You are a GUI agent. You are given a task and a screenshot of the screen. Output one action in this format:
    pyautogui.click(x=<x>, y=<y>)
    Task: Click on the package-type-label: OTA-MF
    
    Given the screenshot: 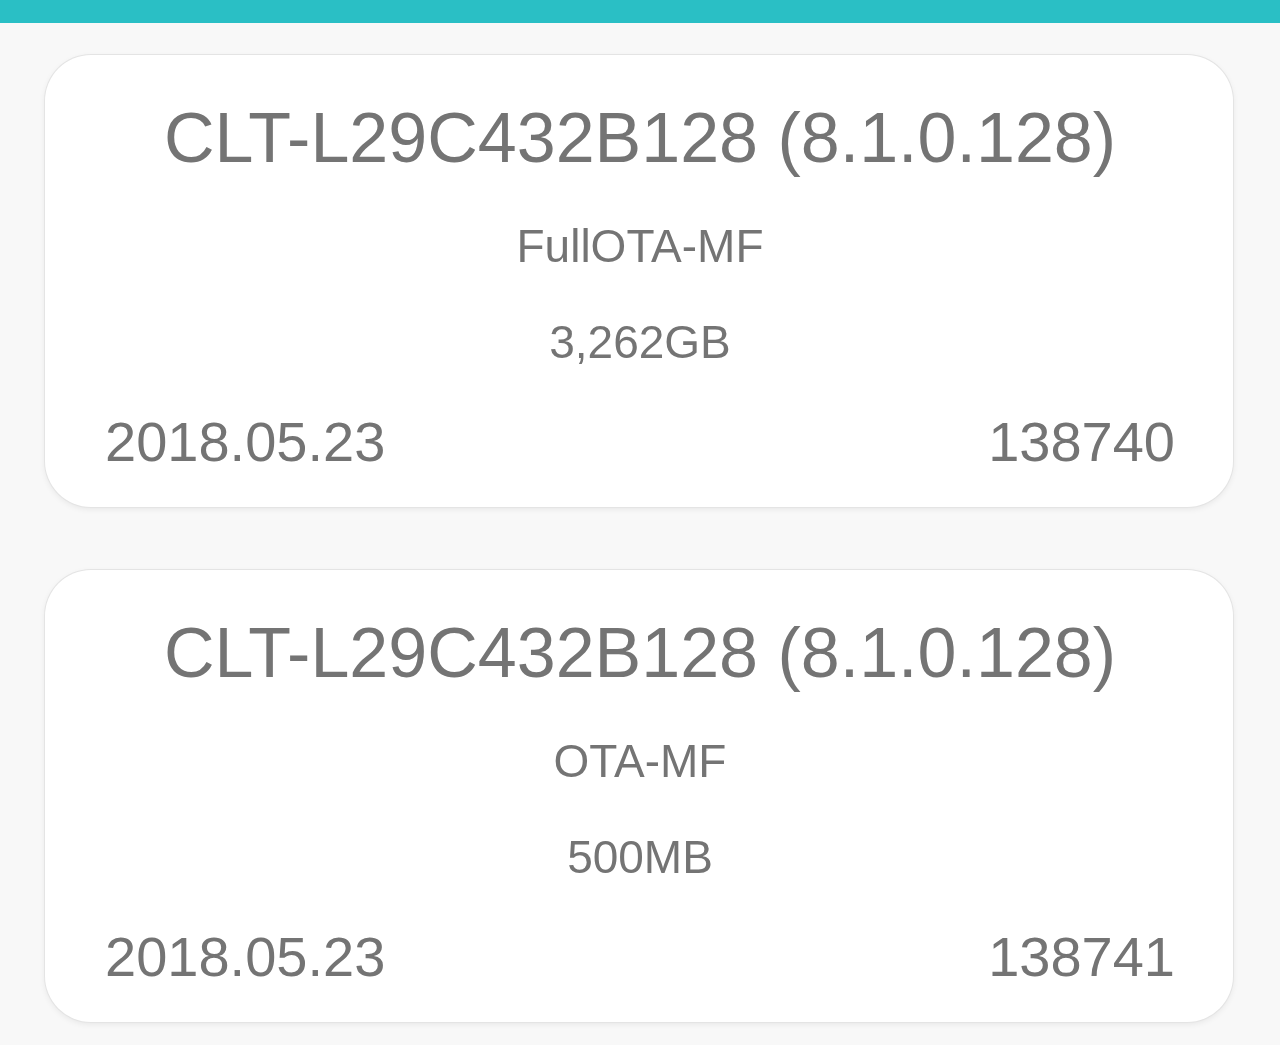 What is the action you would take?
    pyautogui.click(x=640, y=761)
    